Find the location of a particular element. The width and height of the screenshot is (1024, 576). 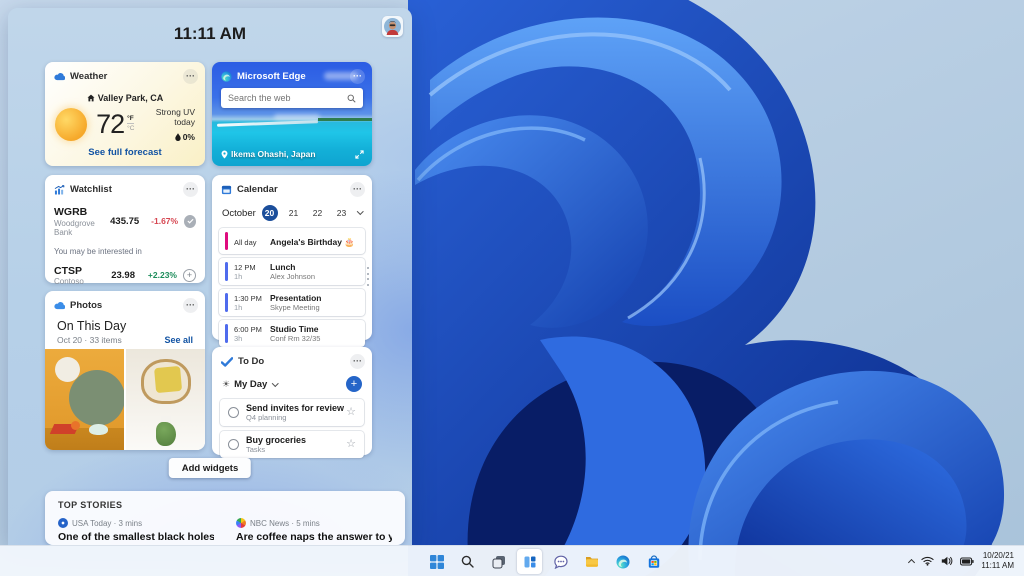

start-button is located at coordinates (436, 561).